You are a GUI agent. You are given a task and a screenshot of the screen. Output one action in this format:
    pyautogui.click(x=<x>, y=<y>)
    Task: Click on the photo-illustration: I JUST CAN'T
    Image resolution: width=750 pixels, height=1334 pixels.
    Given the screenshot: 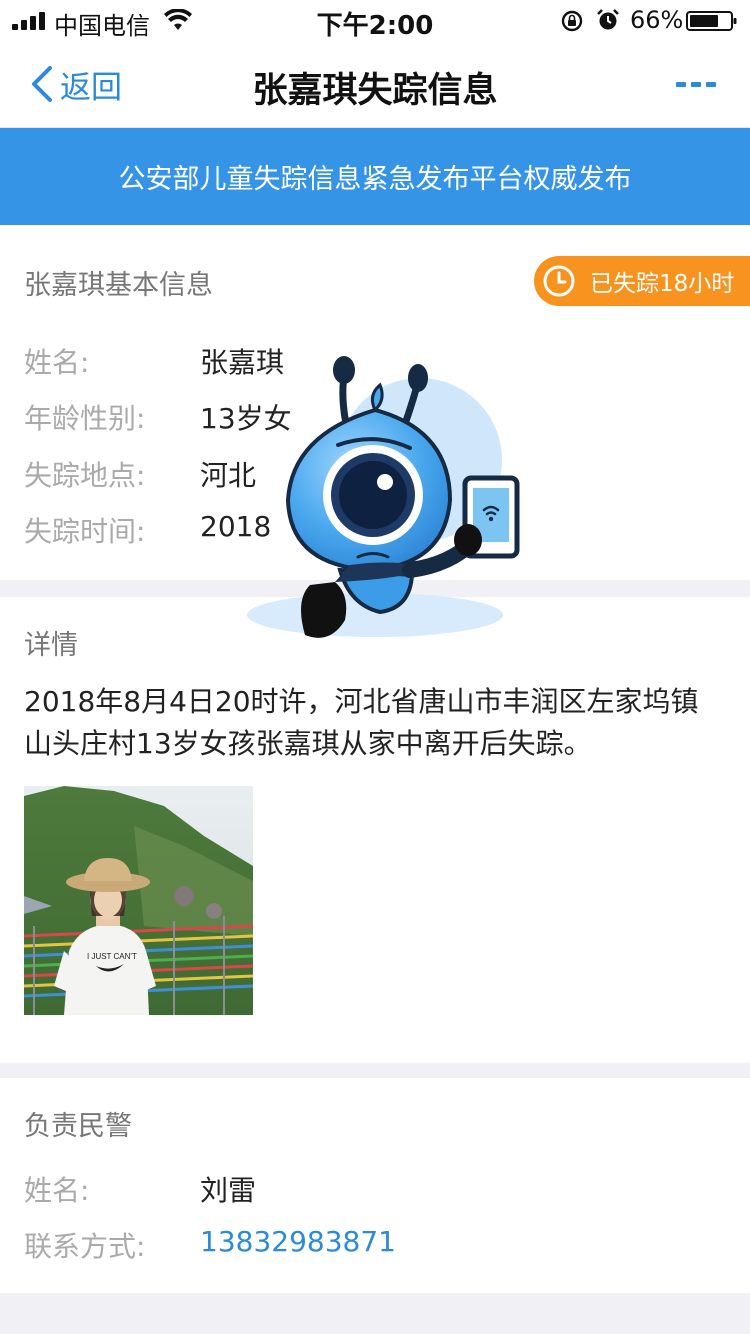 What is the action you would take?
    pyautogui.click(x=138, y=900)
    